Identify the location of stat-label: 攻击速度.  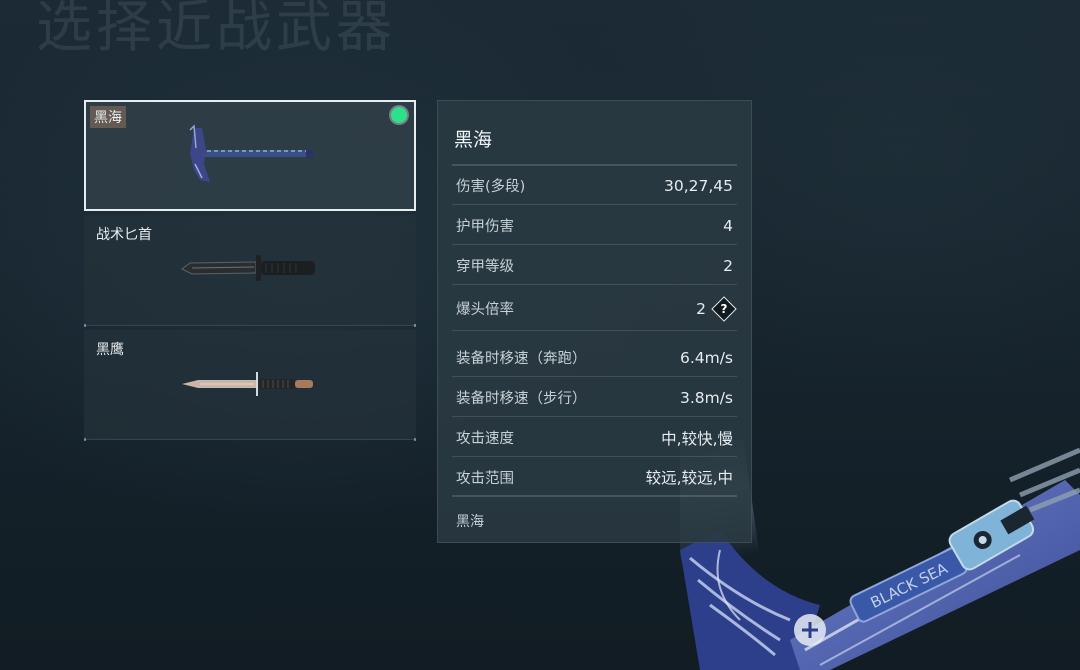
(485, 439).